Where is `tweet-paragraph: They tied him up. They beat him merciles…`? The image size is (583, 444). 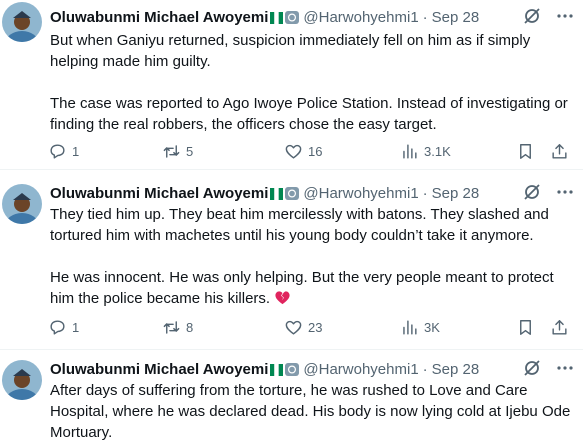 tweet-paragraph: They tied him up. They beat him merciles… is located at coordinates (299, 225).